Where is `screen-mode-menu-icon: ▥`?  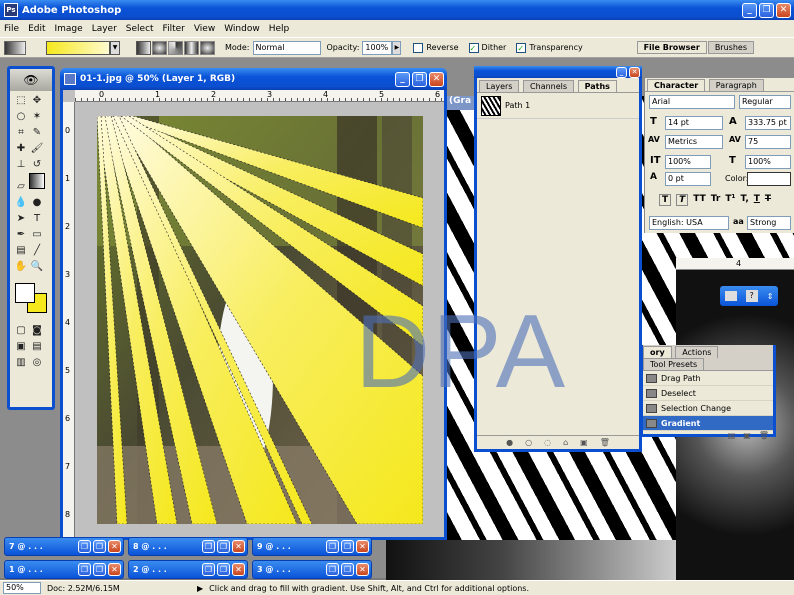 screen-mode-menu-icon: ▥ is located at coordinates (21, 363).